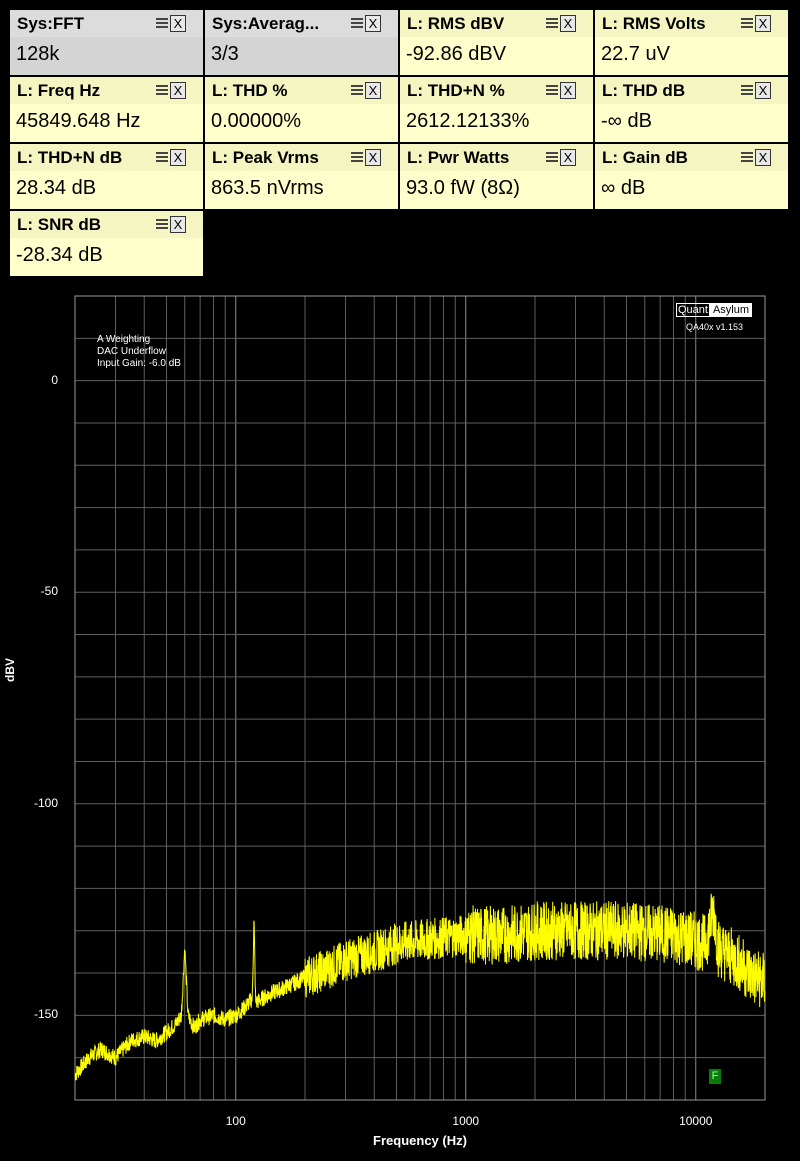  What do you see at coordinates (45, 1014) in the screenshot?
I see `y-tick-label: -150` at bounding box center [45, 1014].